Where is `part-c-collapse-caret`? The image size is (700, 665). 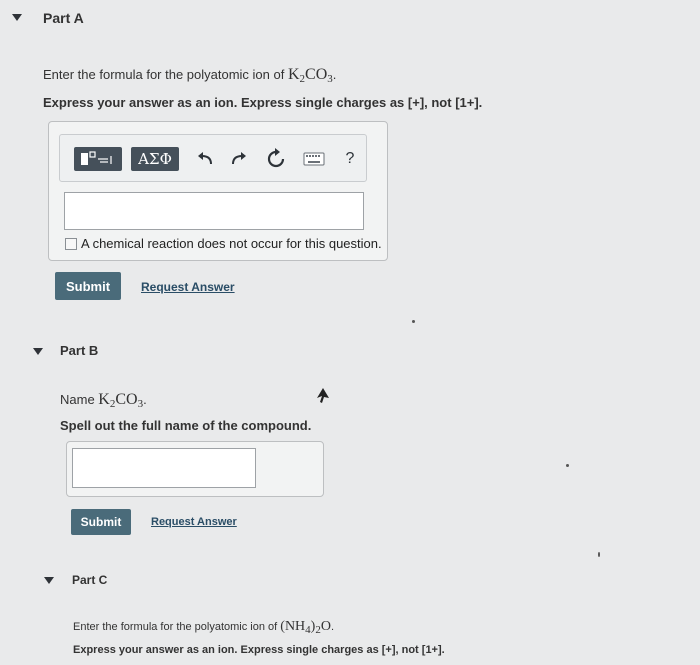
part-c-collapse-caret is located at coordinates (49, 580).